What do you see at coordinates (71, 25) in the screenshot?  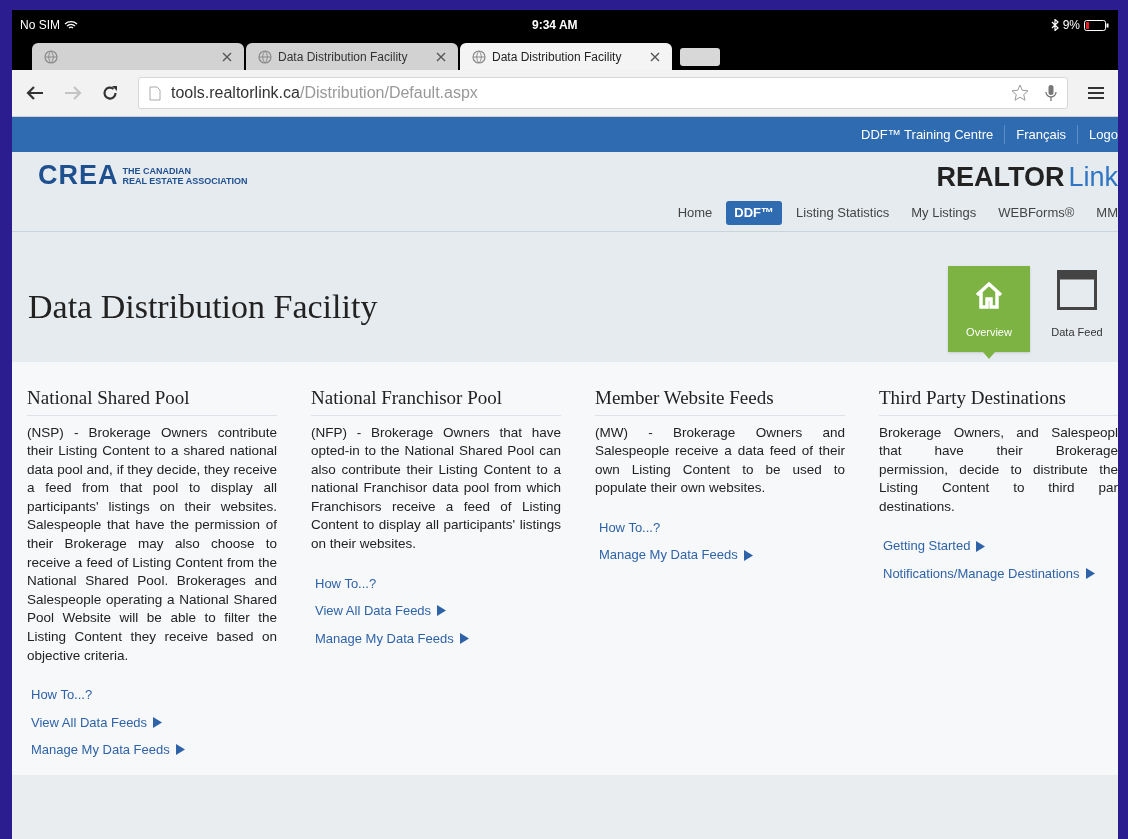 I see `wifi-icon` at bounding box center [71, 25].